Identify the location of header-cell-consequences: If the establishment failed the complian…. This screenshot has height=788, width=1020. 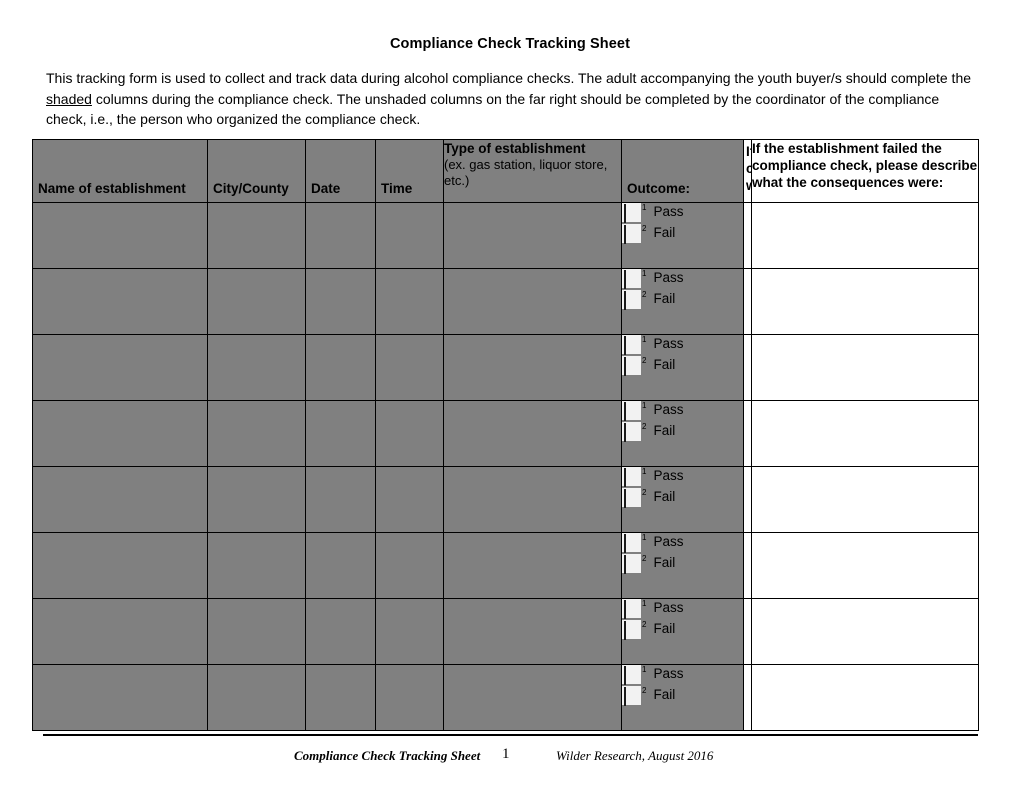
(865, 171).